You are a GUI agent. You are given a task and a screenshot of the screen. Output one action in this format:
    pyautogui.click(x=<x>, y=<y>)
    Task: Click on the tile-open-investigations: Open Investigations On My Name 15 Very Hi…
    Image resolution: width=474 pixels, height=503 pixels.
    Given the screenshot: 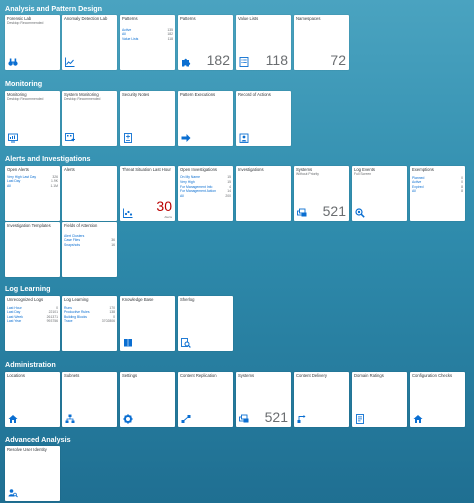 What is the action you would take?
    pyautogui.click(x=205, y=193)
    